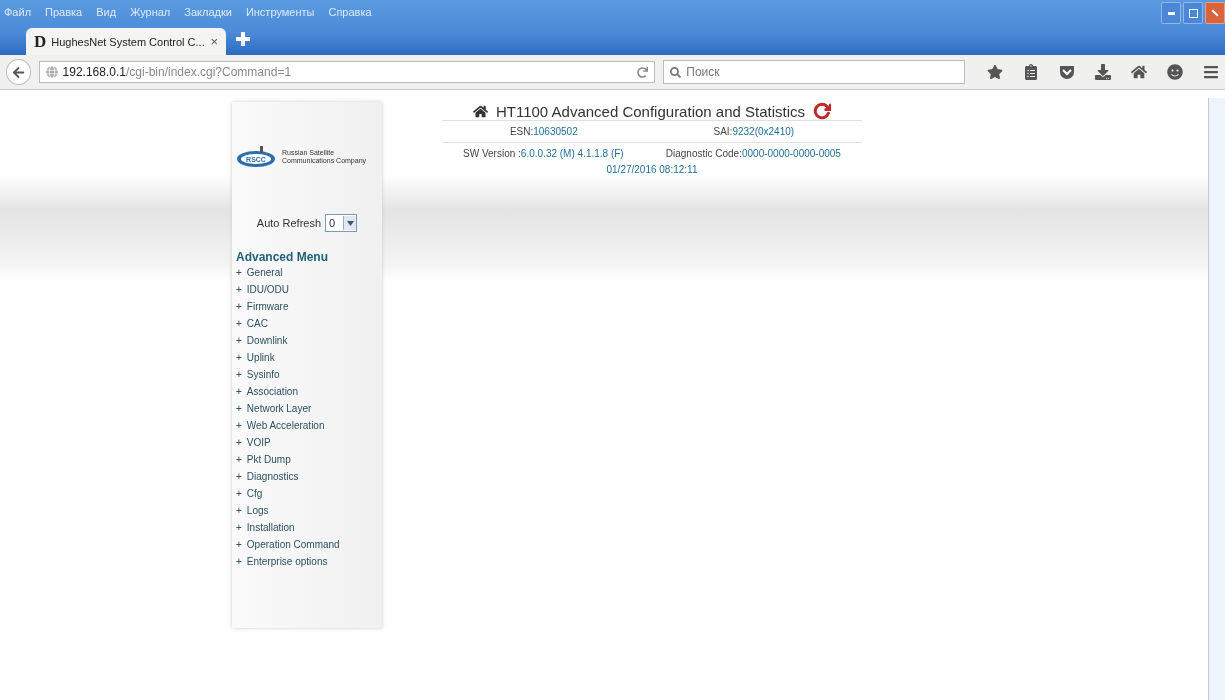 The width and height of the screenshot is (1225, 700). What do you see at coordinates (652, 169) in the screenshot?
I see `timestamp: 01/27/2016 08:12:11` at bounding box center [652, 169].